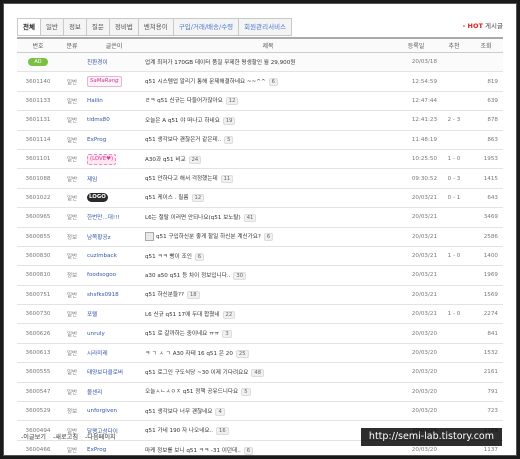 The width and height of the screenshot is (520, 459). What do you see at coordinates (114, 392) in the screenshot?
I see `post-author: 볼센리` at bounding box center [114, 392].